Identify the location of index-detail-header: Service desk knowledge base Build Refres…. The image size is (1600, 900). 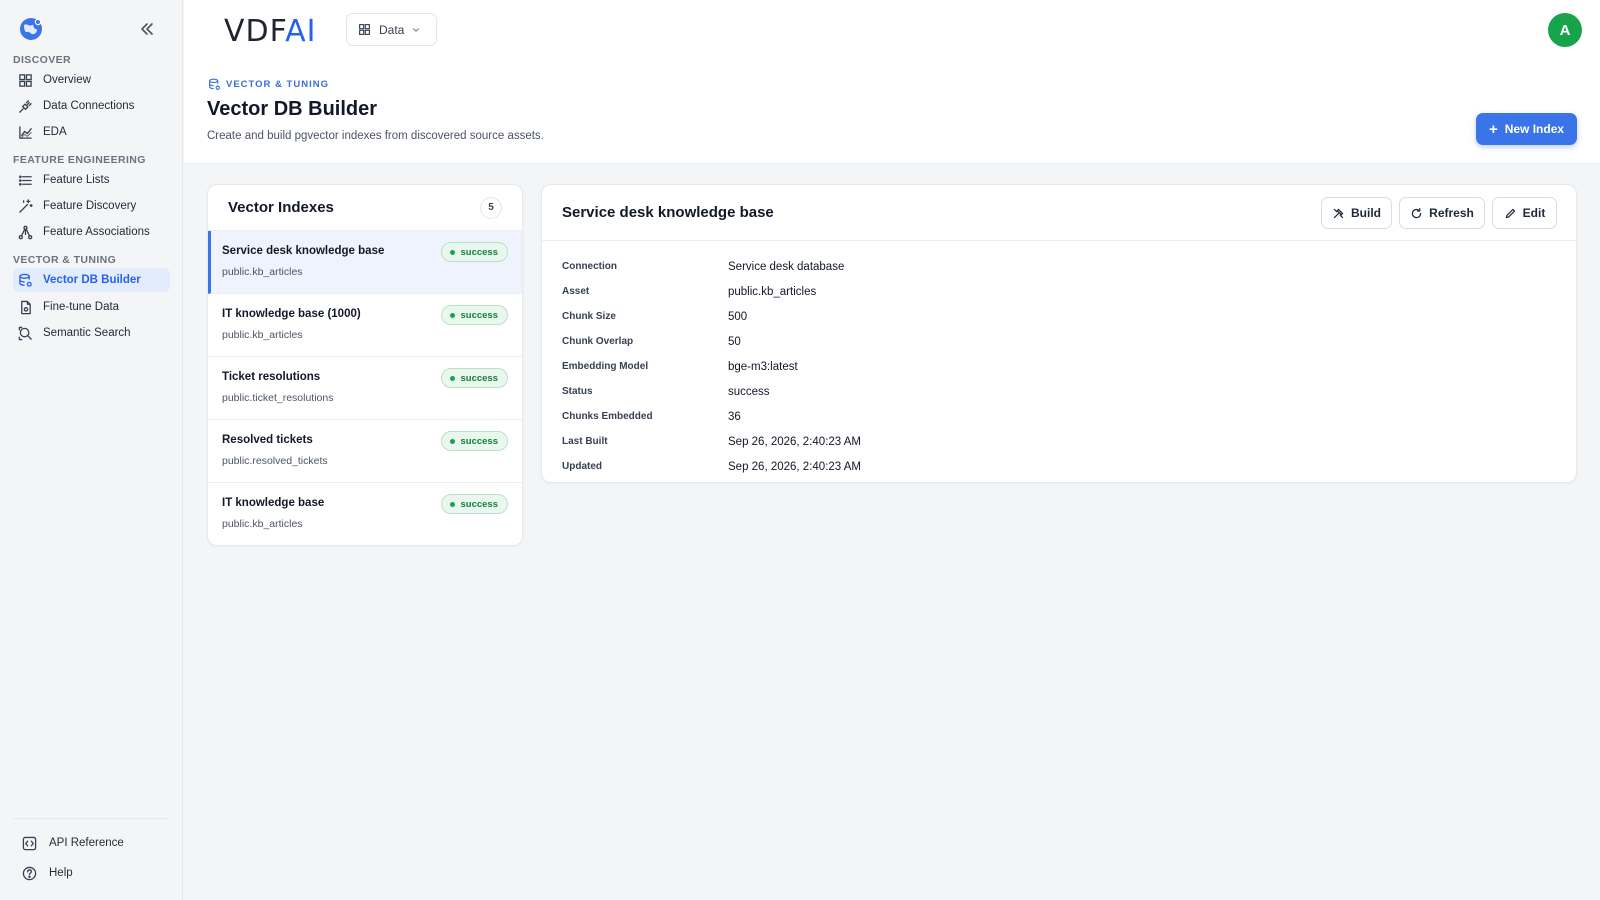
(1059, 213).